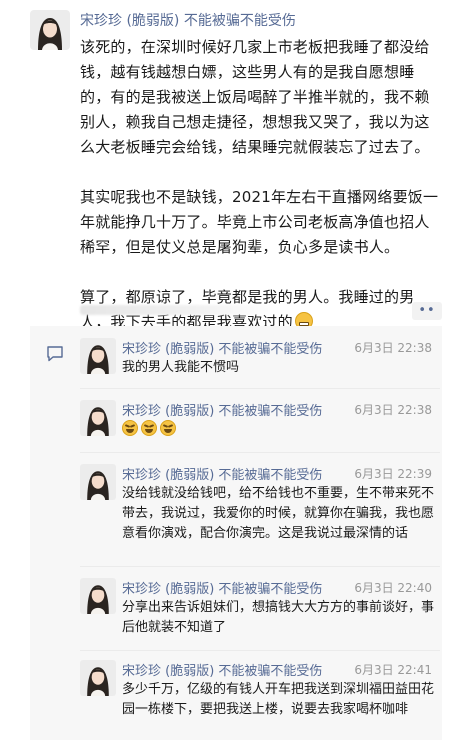  What do you see at coordinates (260, 360) in the screenshot?
I see `comment-item: 宋珍珍 (脆弱版) 不能被骗不能受伤 6月3日 22:38 我的男人我能不惯吗` at bounding box center [260, 360].